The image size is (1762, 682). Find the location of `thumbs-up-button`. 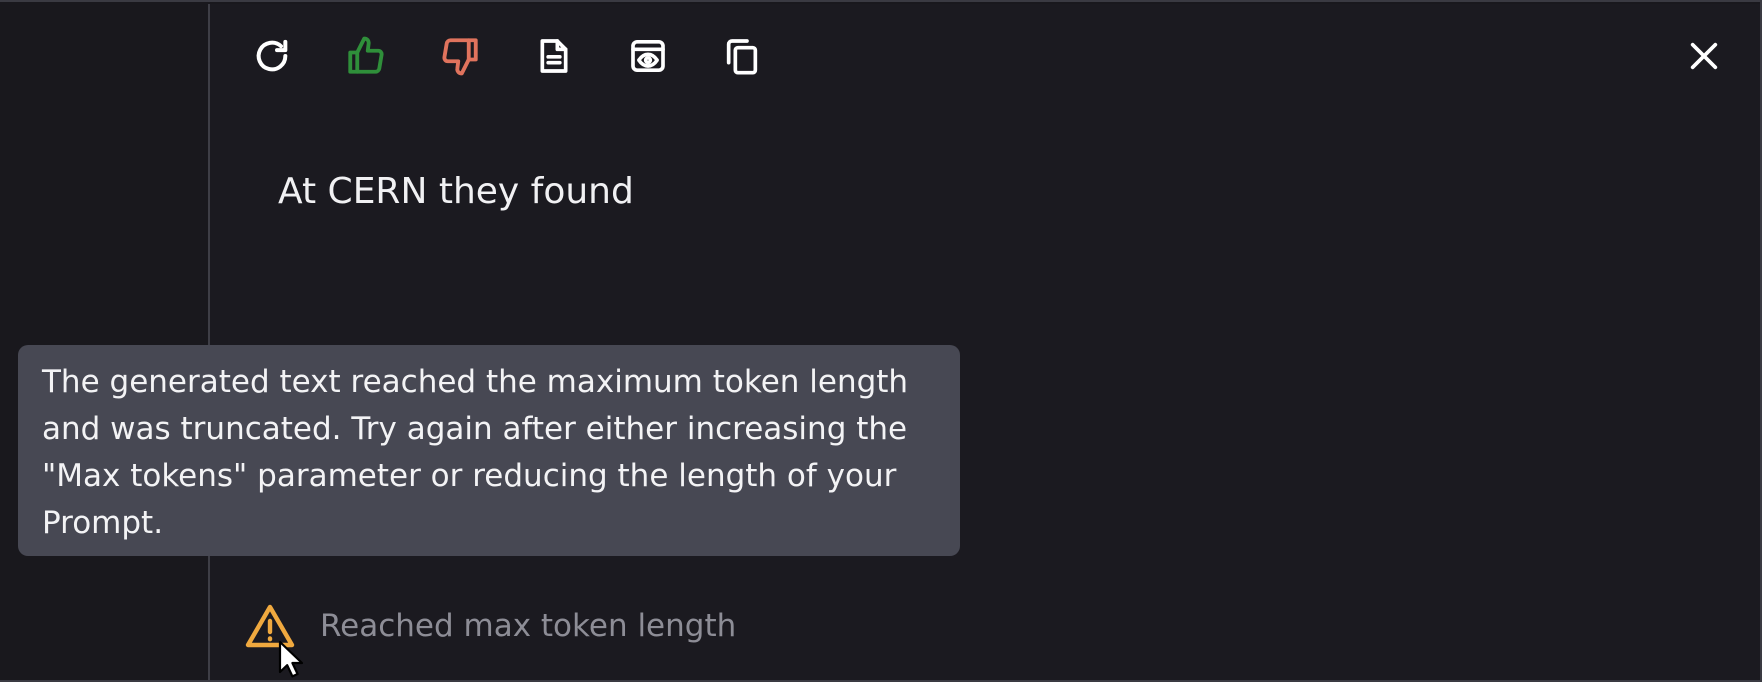

thumbs-up-button is located at coordinates (366, 56).